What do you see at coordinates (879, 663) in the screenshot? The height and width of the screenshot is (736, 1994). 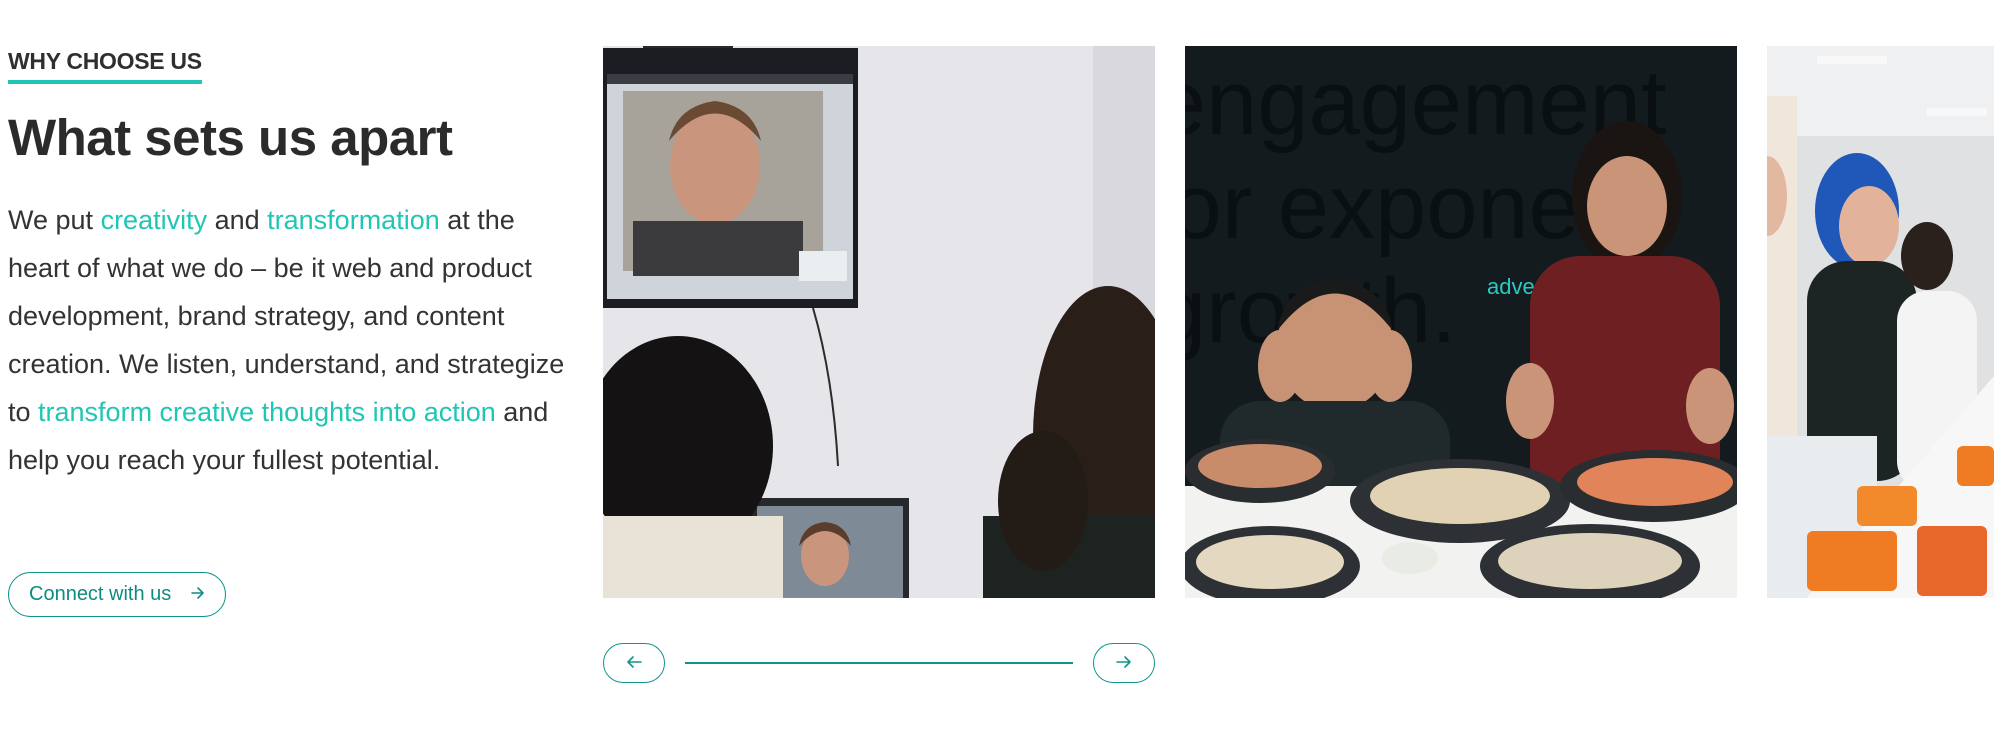 I see `carousel-progress-track` at bounding box center [879, 663].